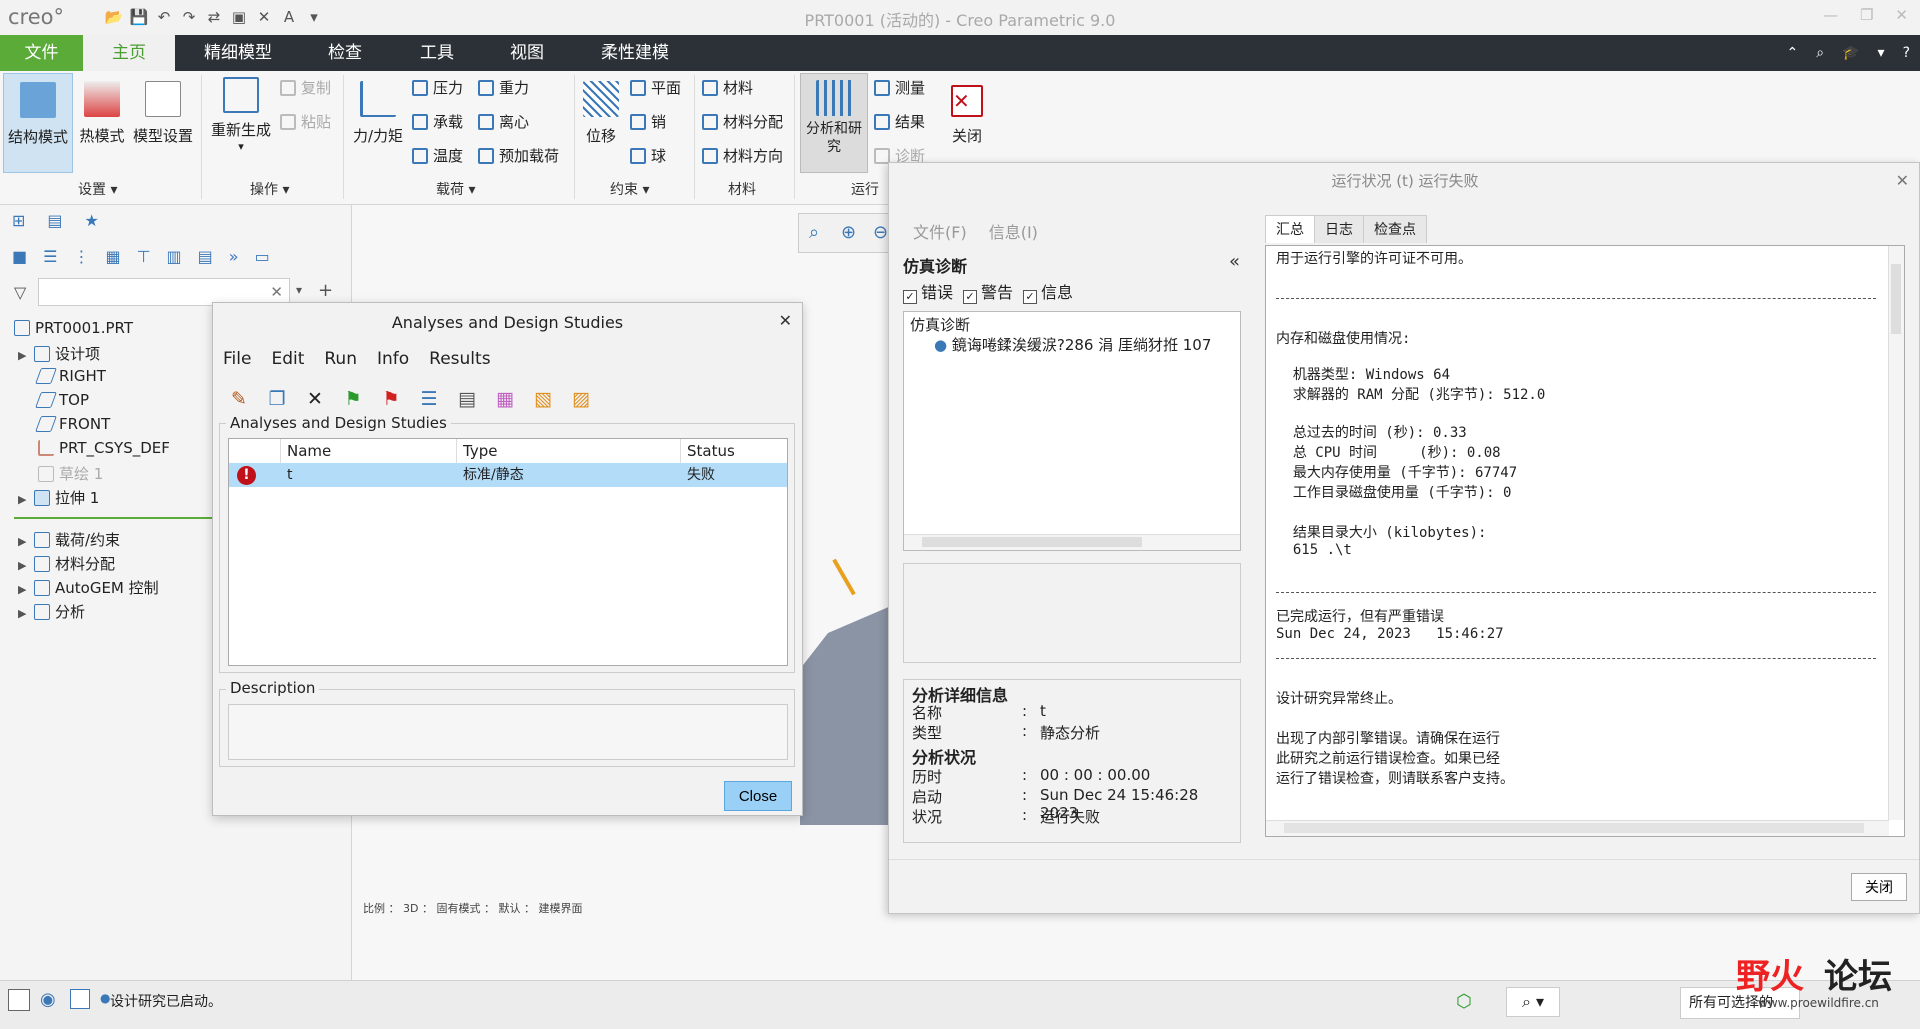 This screenshot has width=1920, height=1029. What do you see at coordinates (81, 256) in the screenshot?
I see `tree-columns-icon: ⋮` at bounding box center [81, 256].